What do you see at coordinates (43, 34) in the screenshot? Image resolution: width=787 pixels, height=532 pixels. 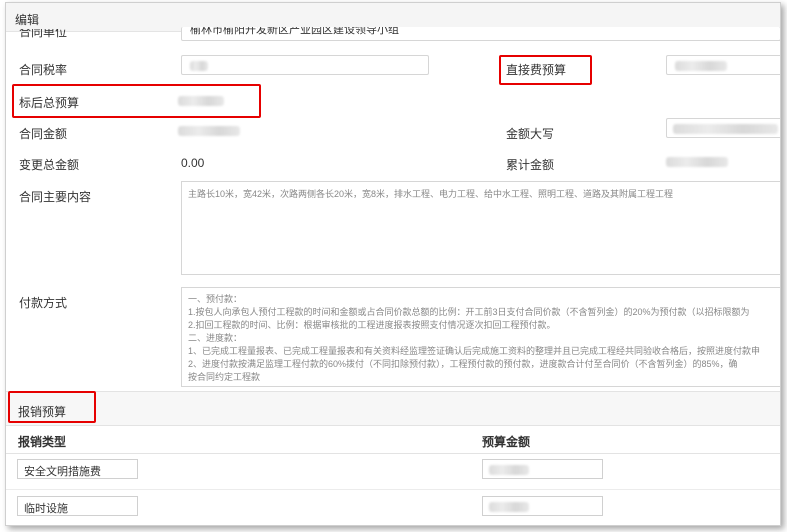 I see `contract-unit-label: 合同单位` at bounding box center [43, 34].